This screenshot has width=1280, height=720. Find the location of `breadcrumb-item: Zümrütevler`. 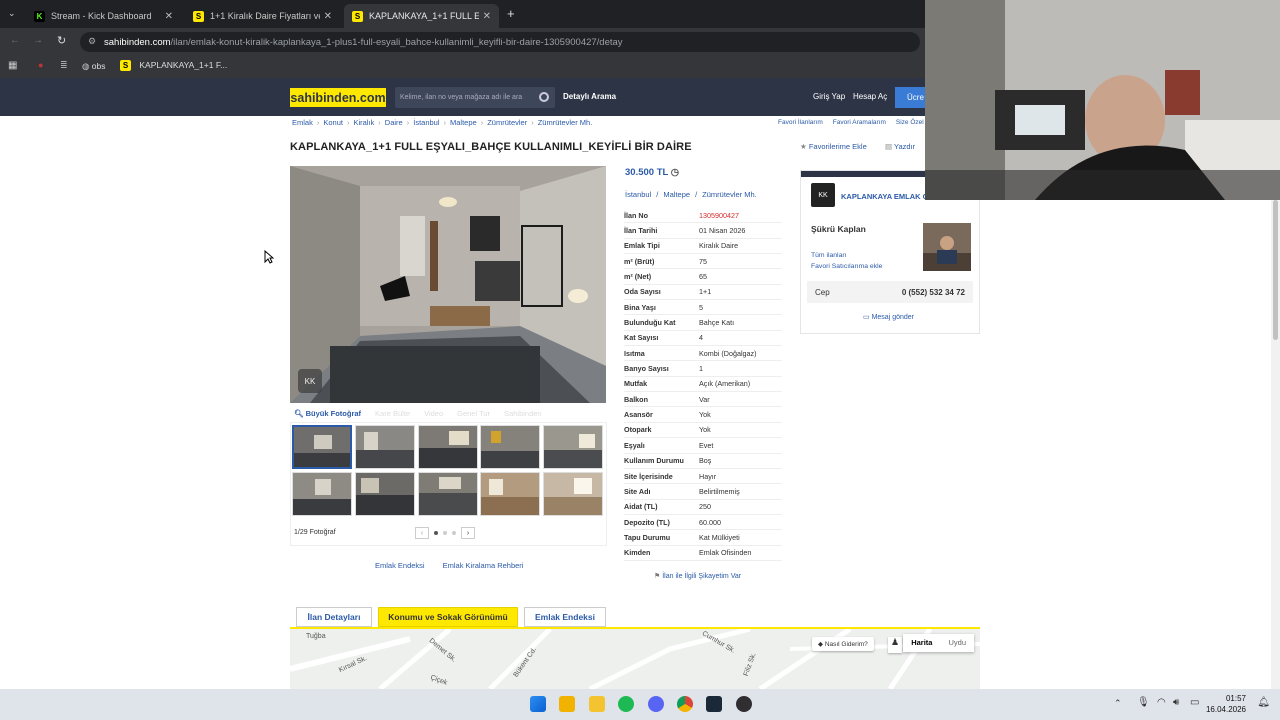

breadcrumb-item: Zümrütevler is located at coordinates (507, 122).